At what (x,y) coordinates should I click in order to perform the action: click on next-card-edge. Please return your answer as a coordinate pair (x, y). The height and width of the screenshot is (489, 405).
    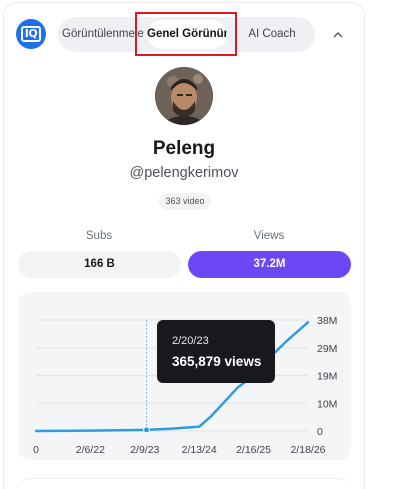
    Looking at the image, I should click on (184, 483).